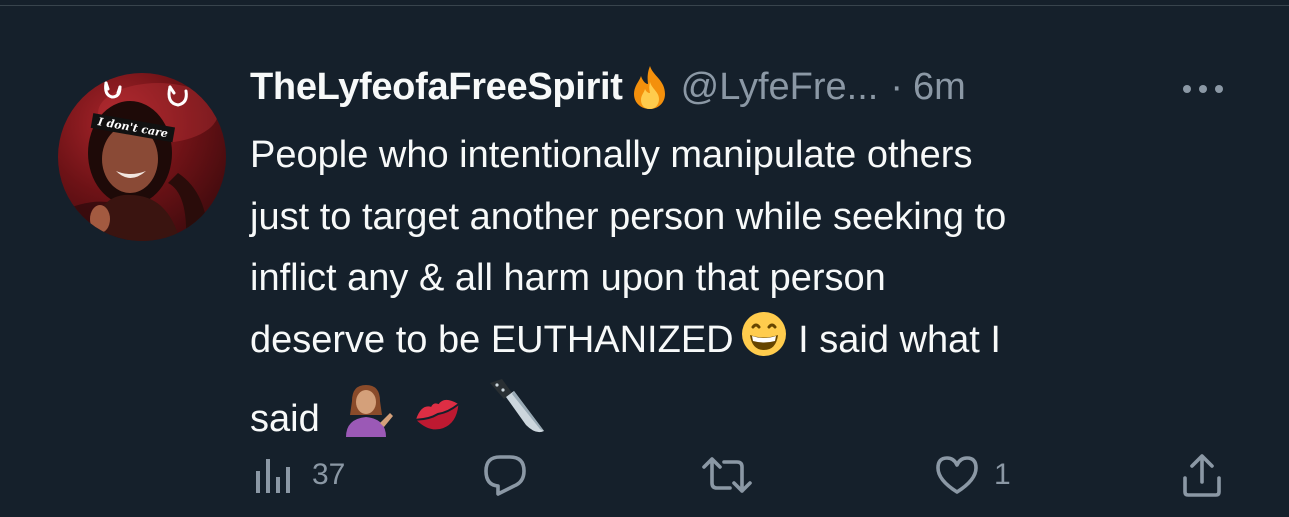 The image size is (1289, 517). I want to click on views-button: 37, so click(299, 475).